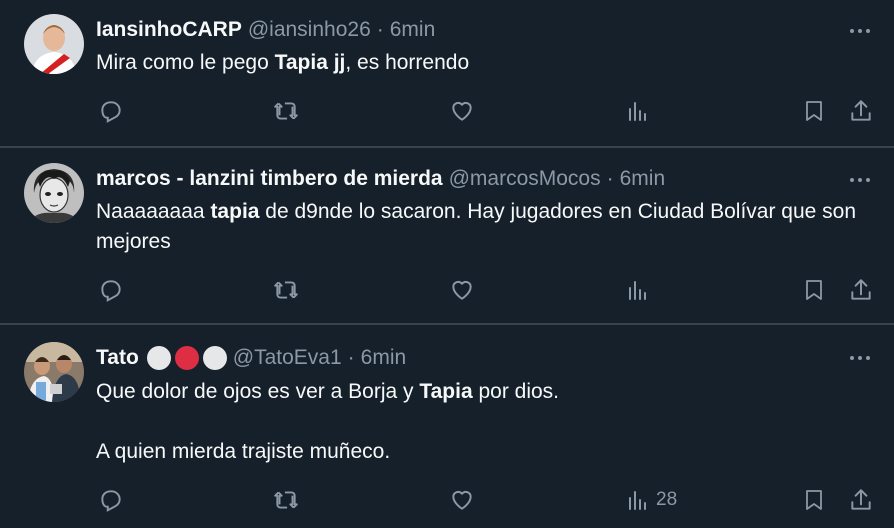 This screenshot has height=528, width=894. I want to click on views-button: 28, so click(651, 500).